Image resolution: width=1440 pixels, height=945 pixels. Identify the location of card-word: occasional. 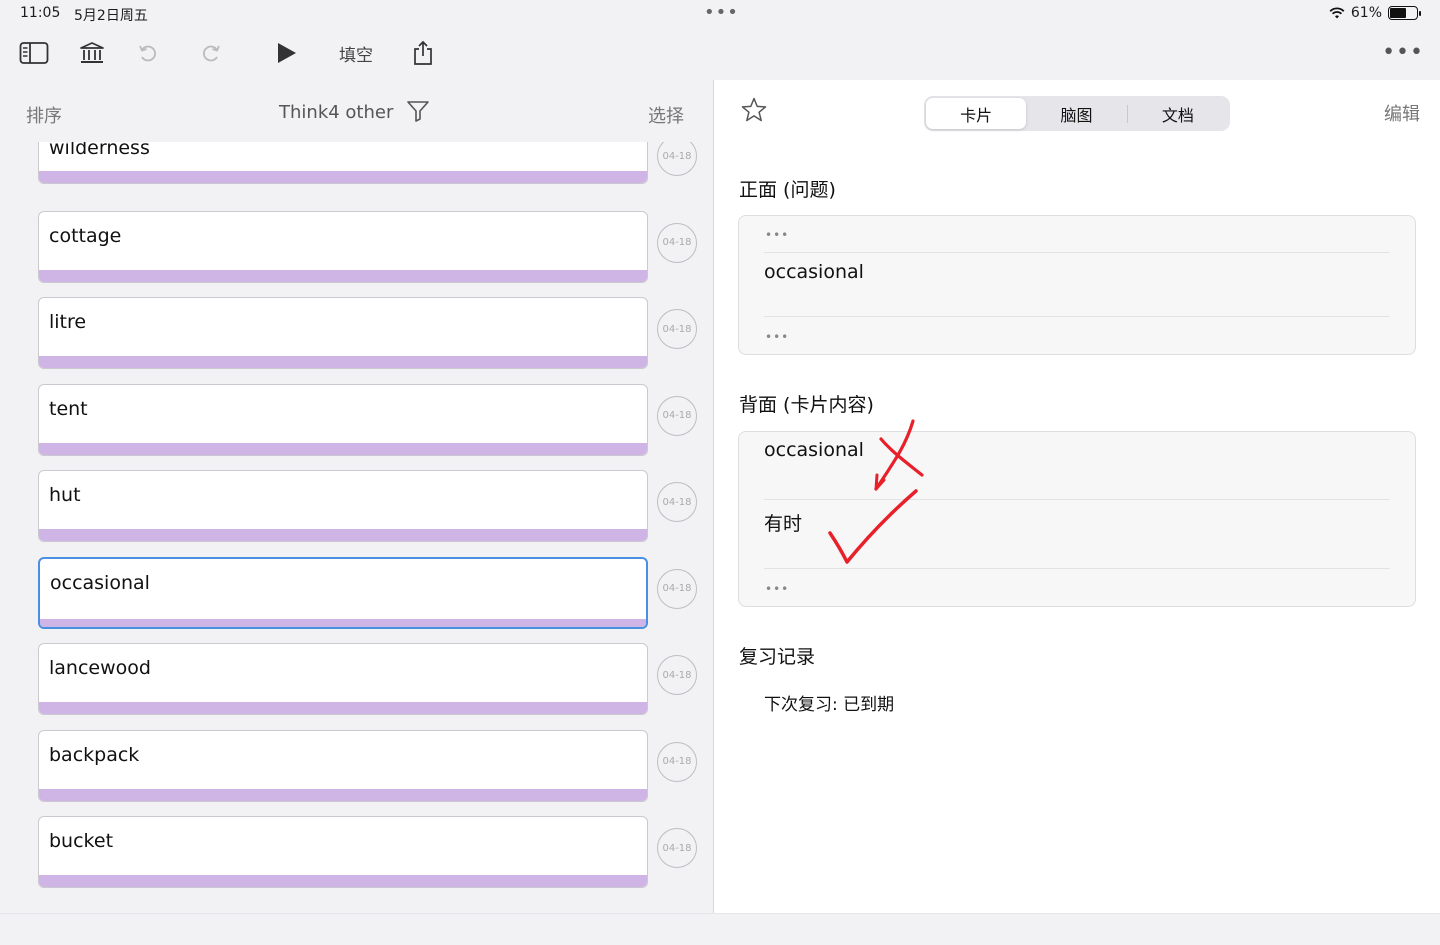
(100, 582).